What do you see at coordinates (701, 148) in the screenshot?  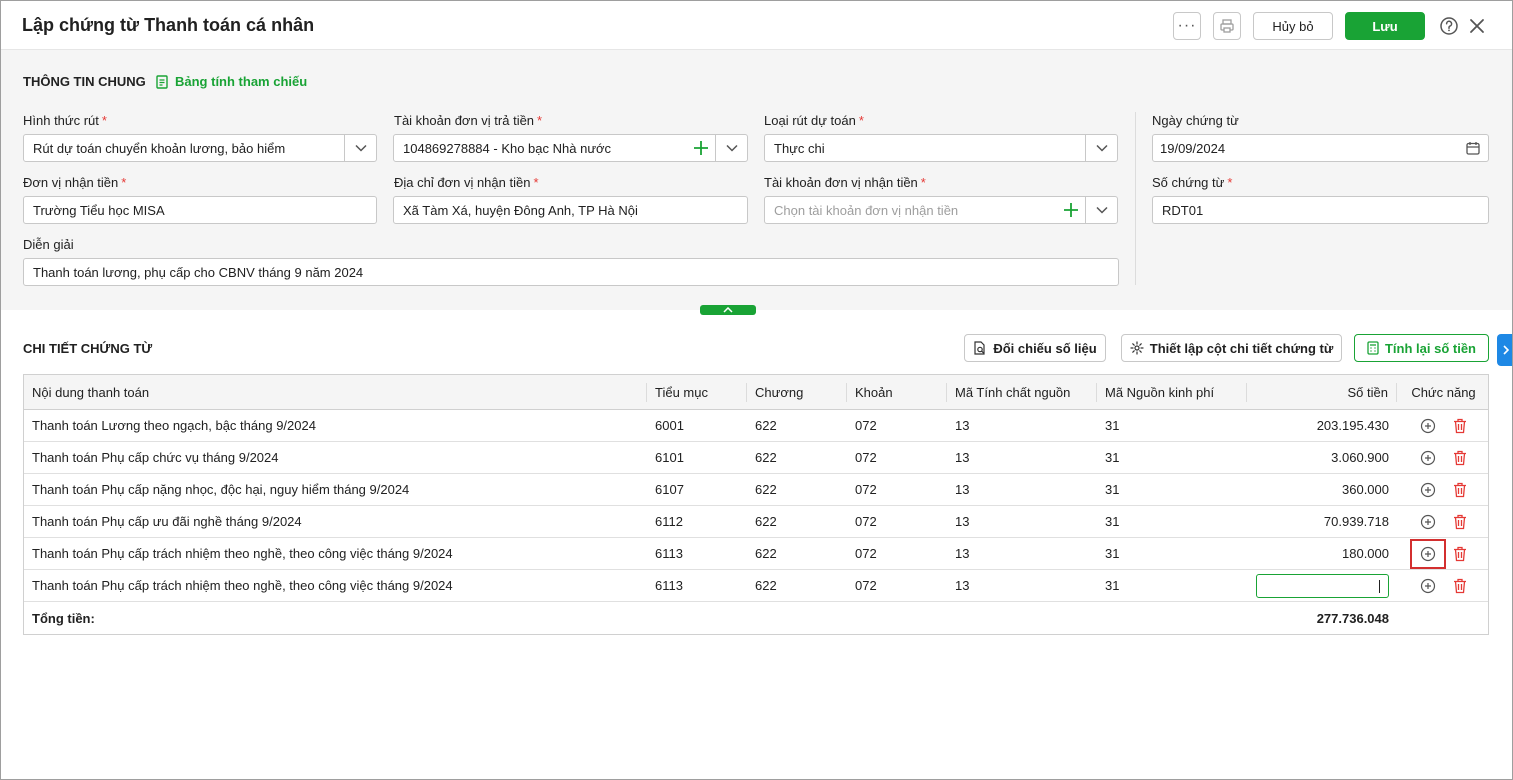 I see `add-payer-account-icon` at bounding box center [701, 148].